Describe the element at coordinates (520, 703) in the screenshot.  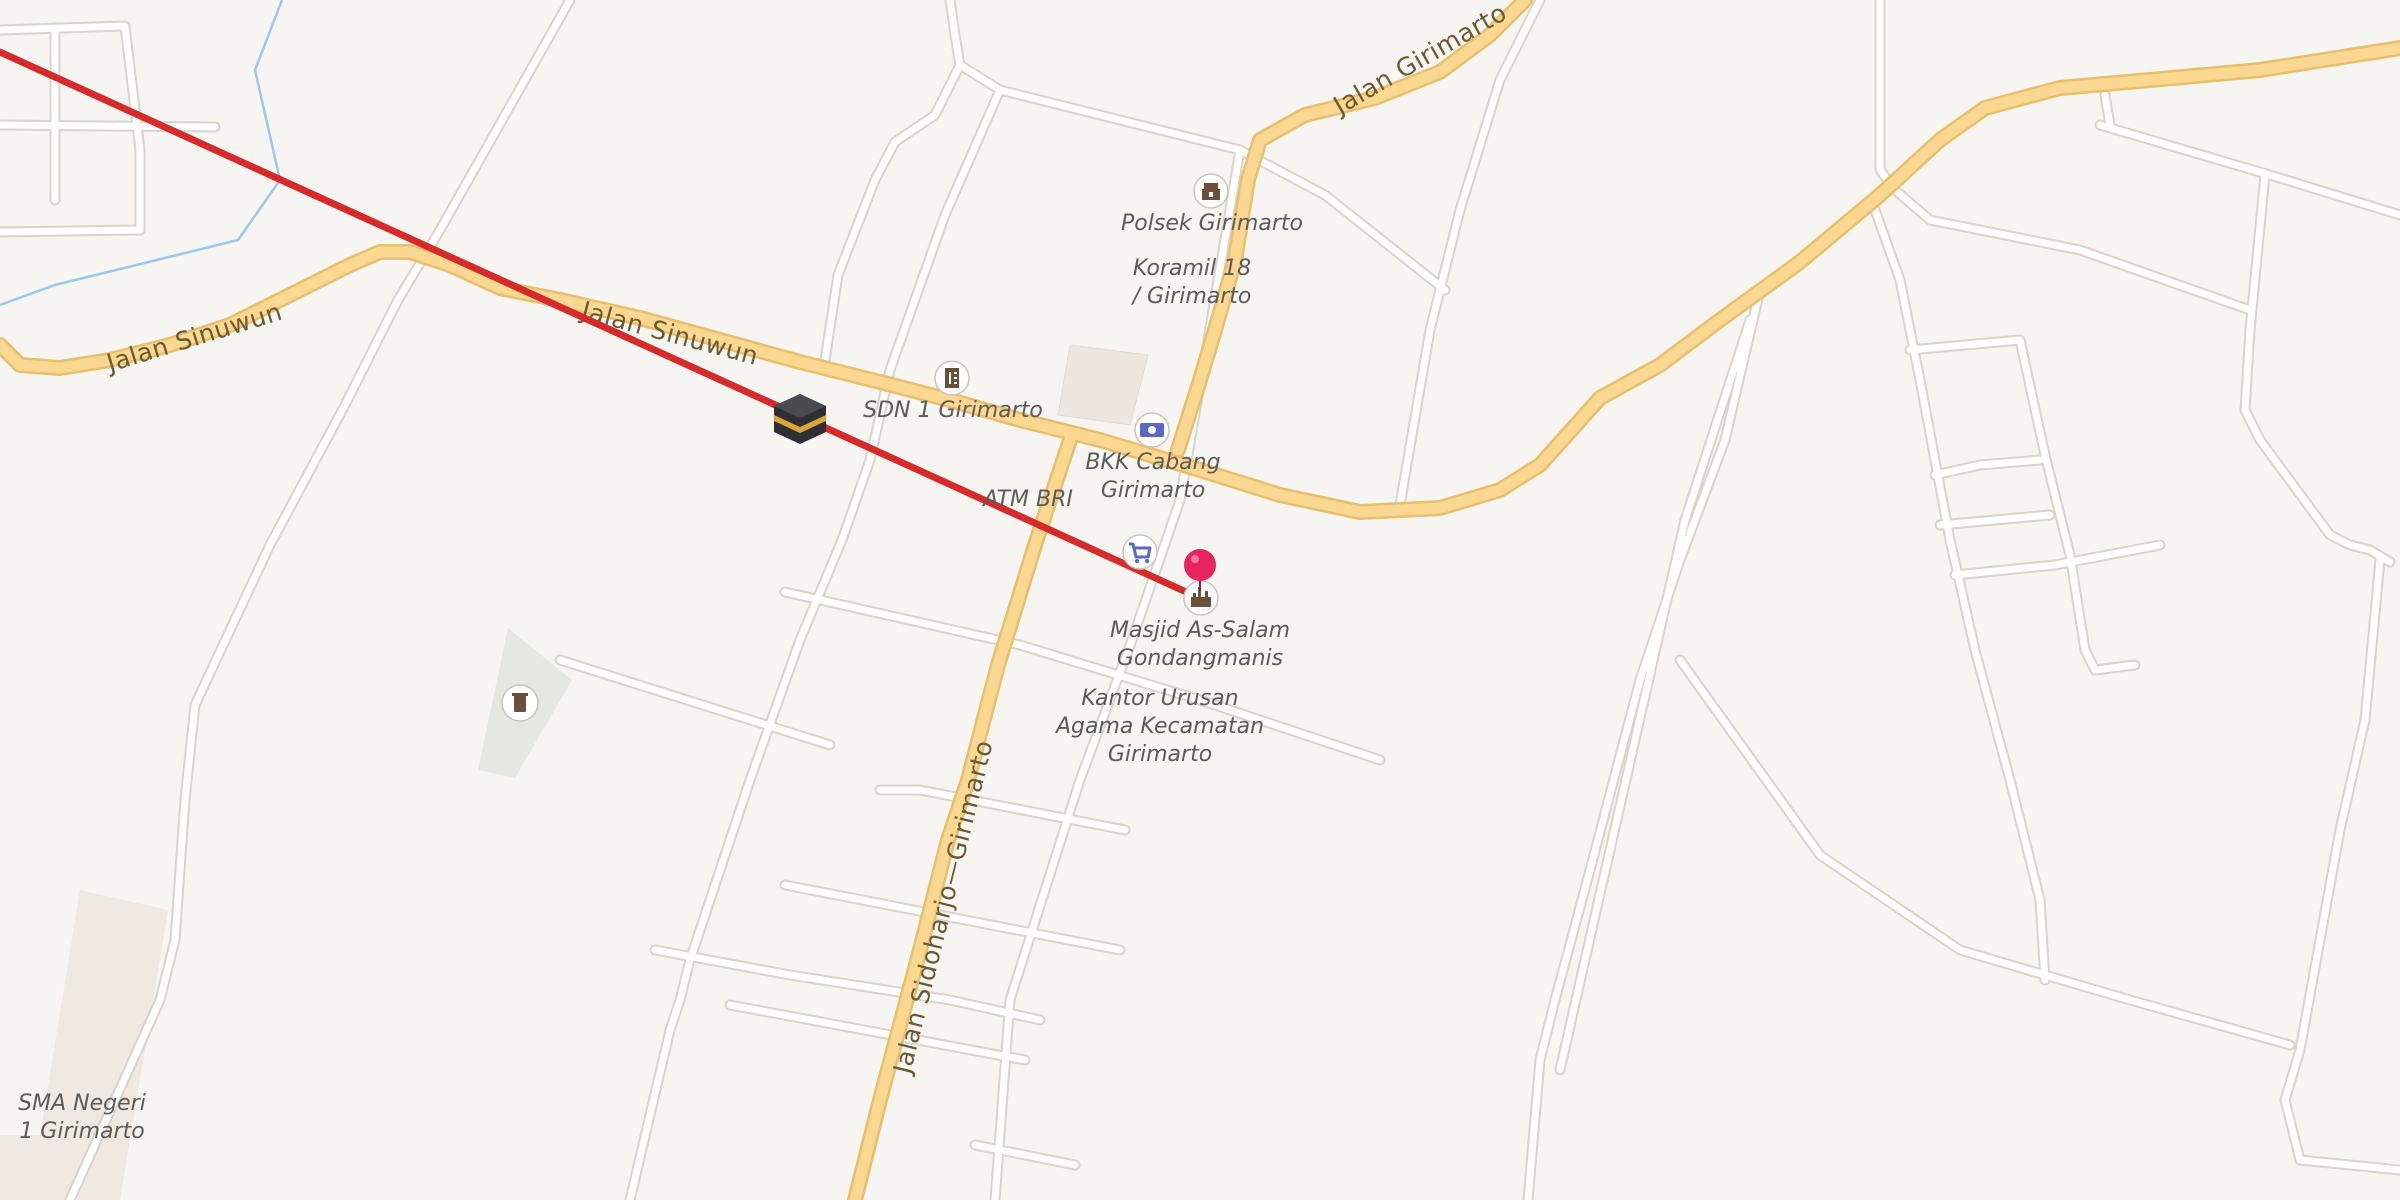
I see `cemetery-icon` at that location.